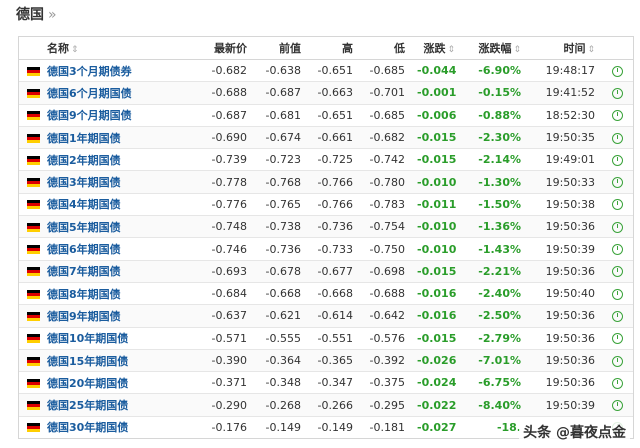  Describe the element at coordinates (333, 48) in the screenshot. I see `header-high: 高` at that location.